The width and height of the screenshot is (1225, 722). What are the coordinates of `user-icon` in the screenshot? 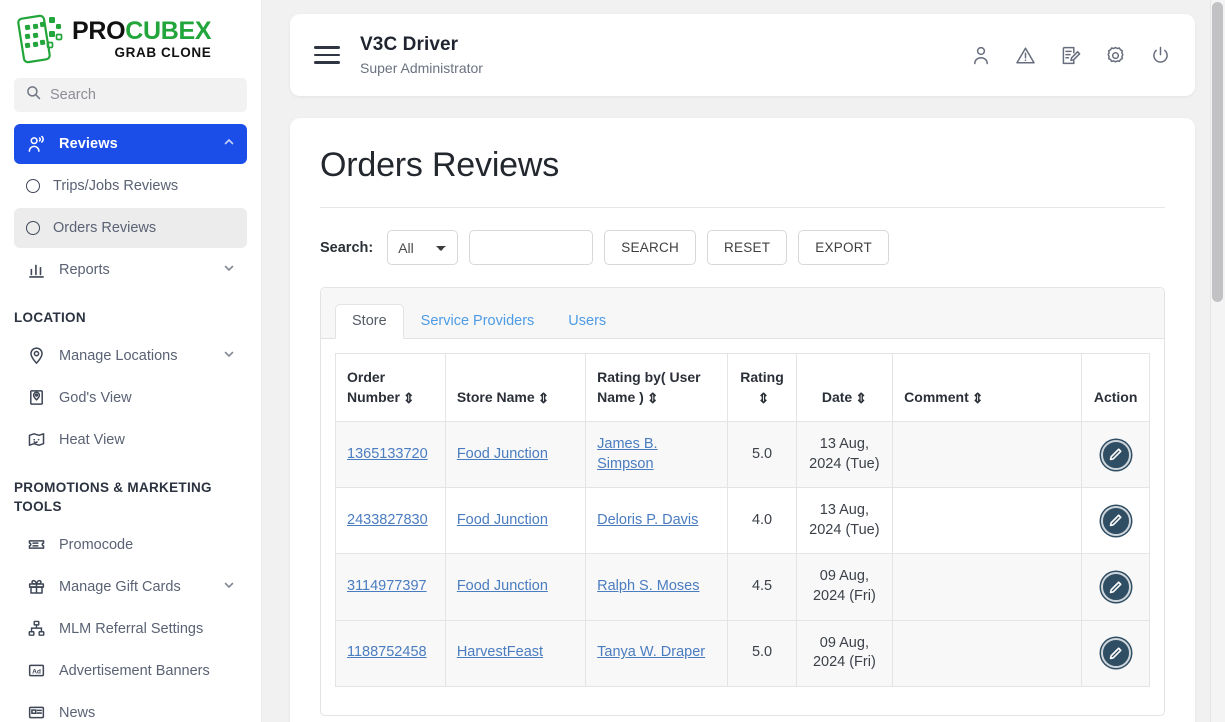 It's located at (981, 55).